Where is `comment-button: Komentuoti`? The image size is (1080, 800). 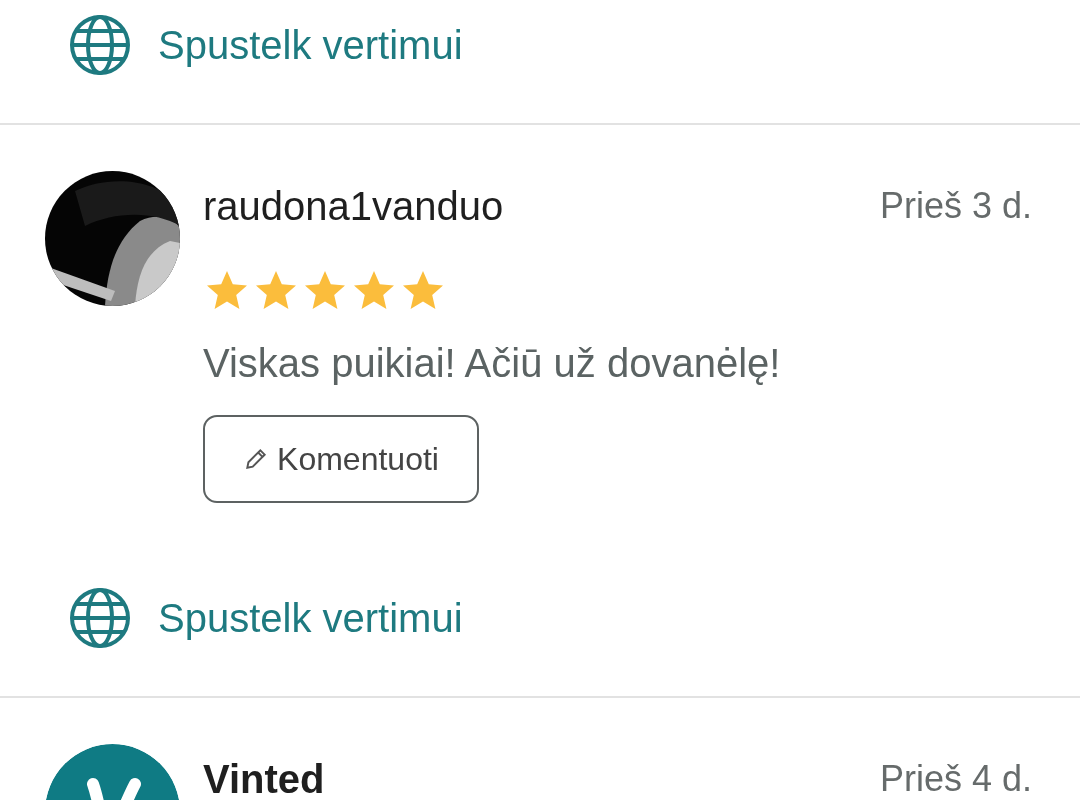
comment-button: Komentuoti is located at coordinates (341, 459).